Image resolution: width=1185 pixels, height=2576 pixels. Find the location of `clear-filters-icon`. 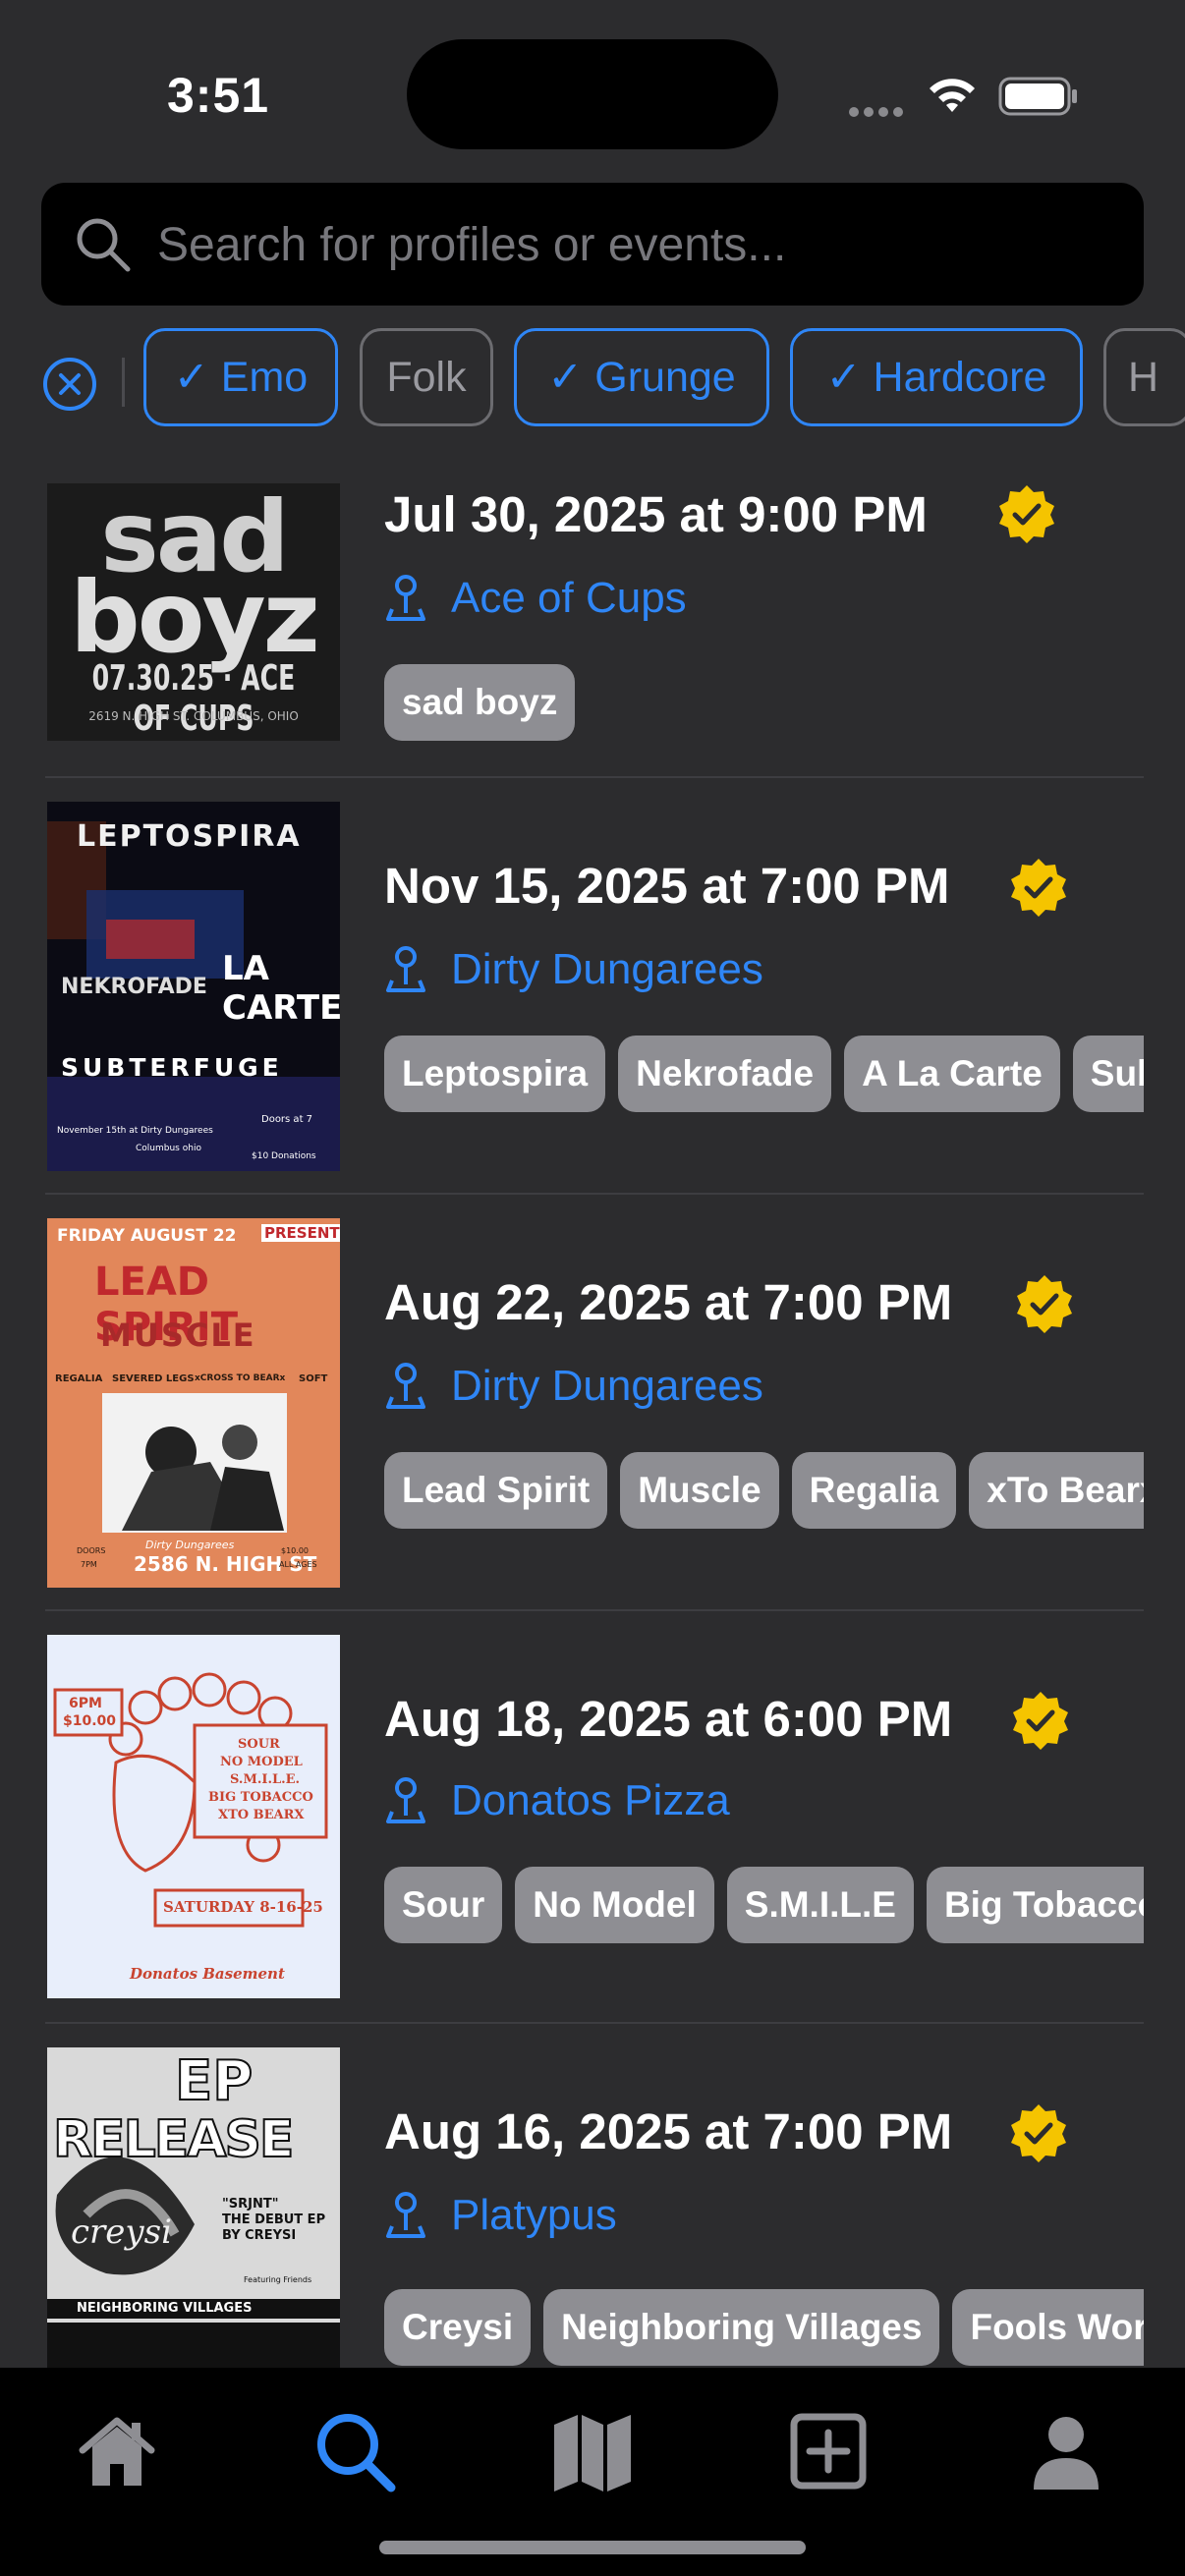

clear-filters-icon is located at coordinates (69, 384).